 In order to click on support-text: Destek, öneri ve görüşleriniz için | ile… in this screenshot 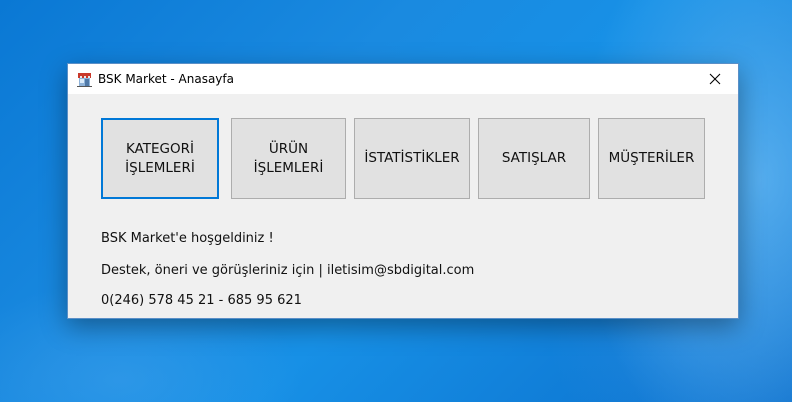, I will do `click(288, 270)`.